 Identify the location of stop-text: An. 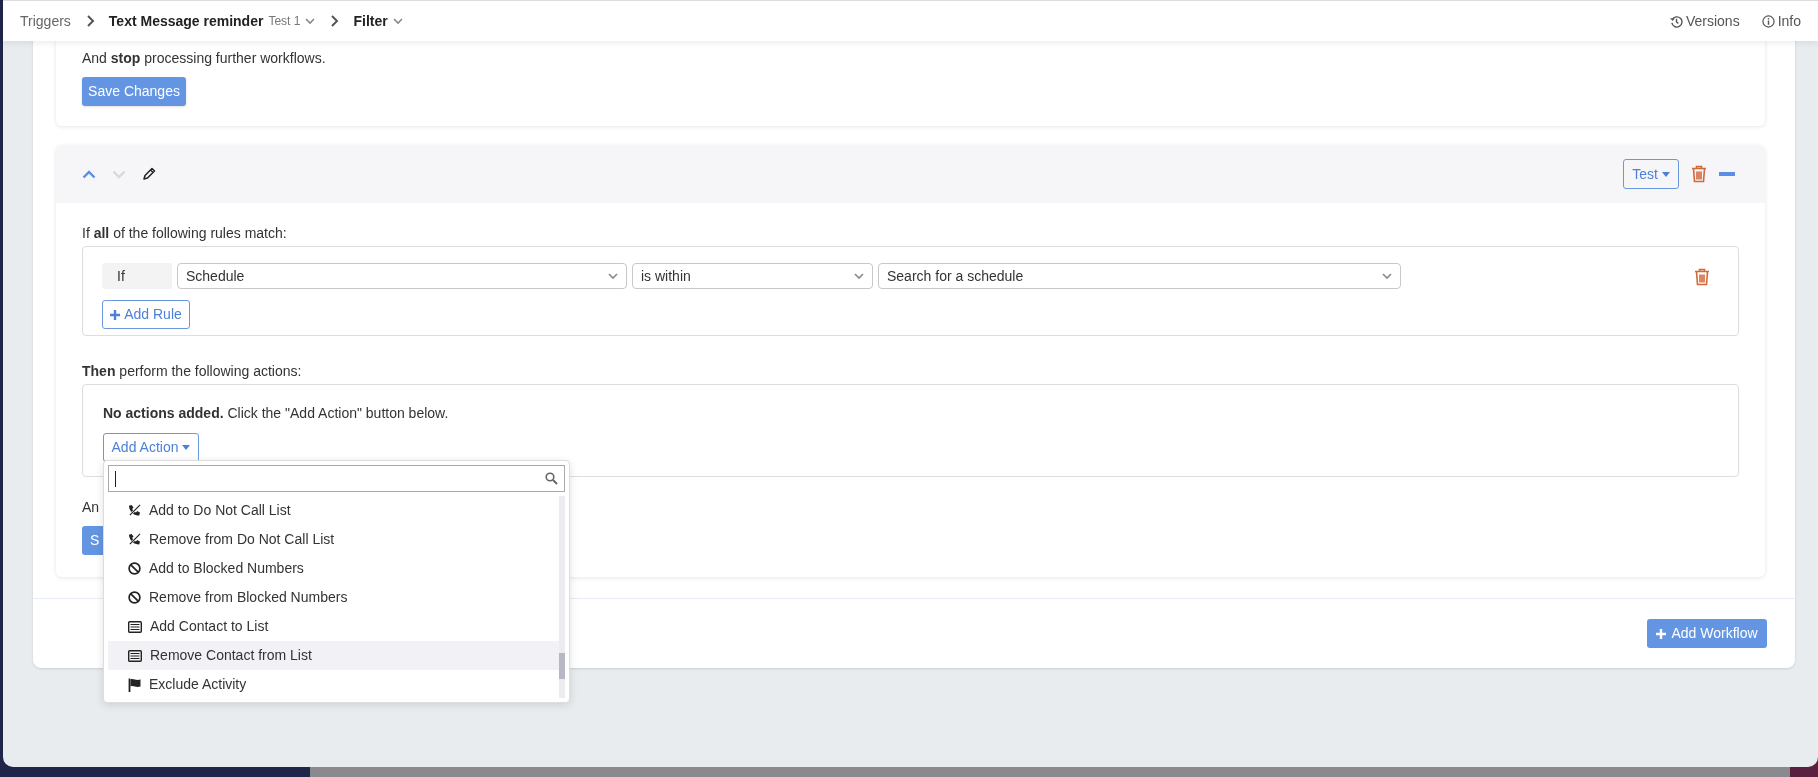
(91, 507).